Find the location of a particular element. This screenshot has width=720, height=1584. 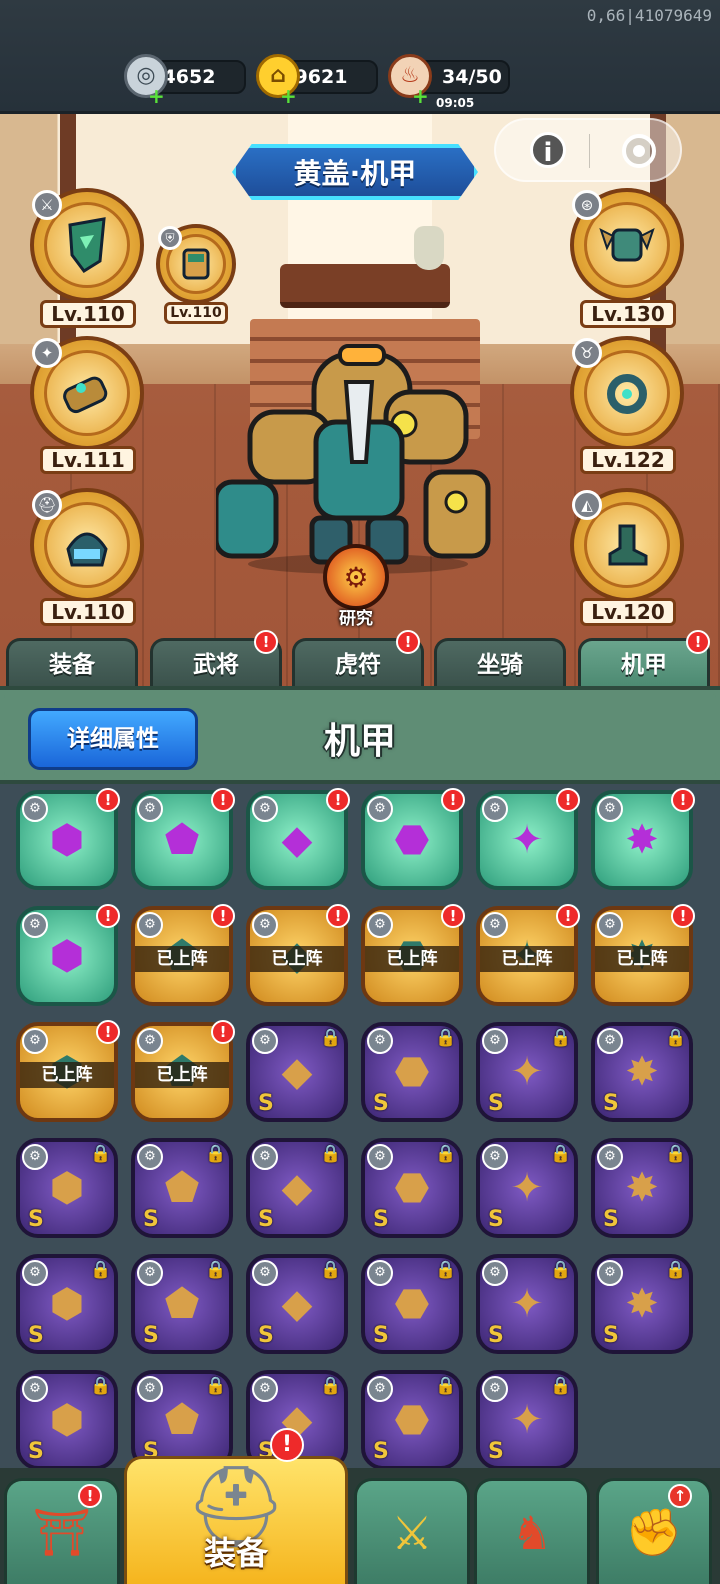

silver-coin-counter: ◎ 4652 + is located at coordinates (185, 80).